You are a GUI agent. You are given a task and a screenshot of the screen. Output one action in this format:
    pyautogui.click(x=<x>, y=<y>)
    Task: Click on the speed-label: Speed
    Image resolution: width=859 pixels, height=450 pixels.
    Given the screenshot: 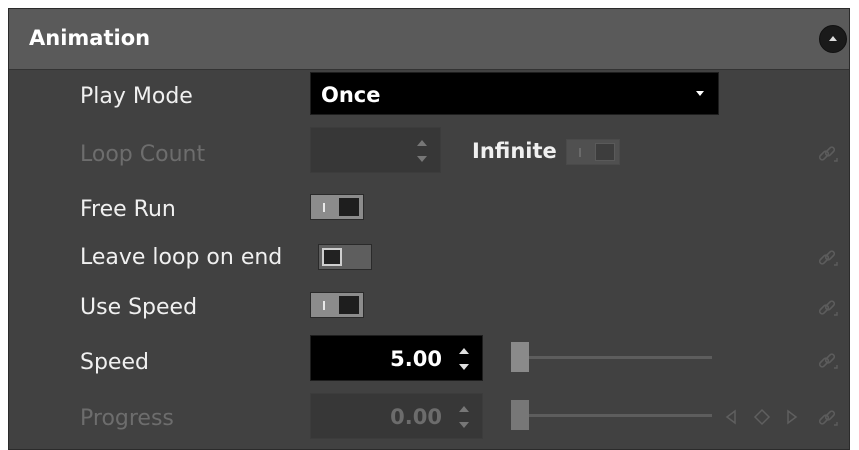 What is the action you would take?
    pyautogui.click(x=114, y=362)
    